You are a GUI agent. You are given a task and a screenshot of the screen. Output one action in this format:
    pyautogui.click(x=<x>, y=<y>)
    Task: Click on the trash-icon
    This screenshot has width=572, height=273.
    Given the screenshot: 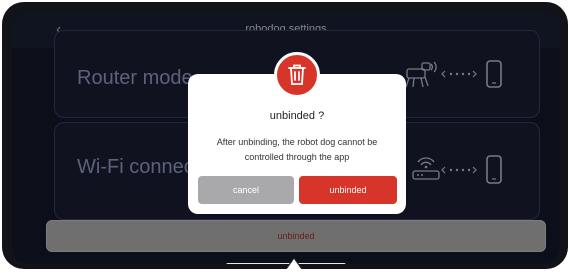 What is the action you would take?
    pyautogui.click(x=297, y=74)
    